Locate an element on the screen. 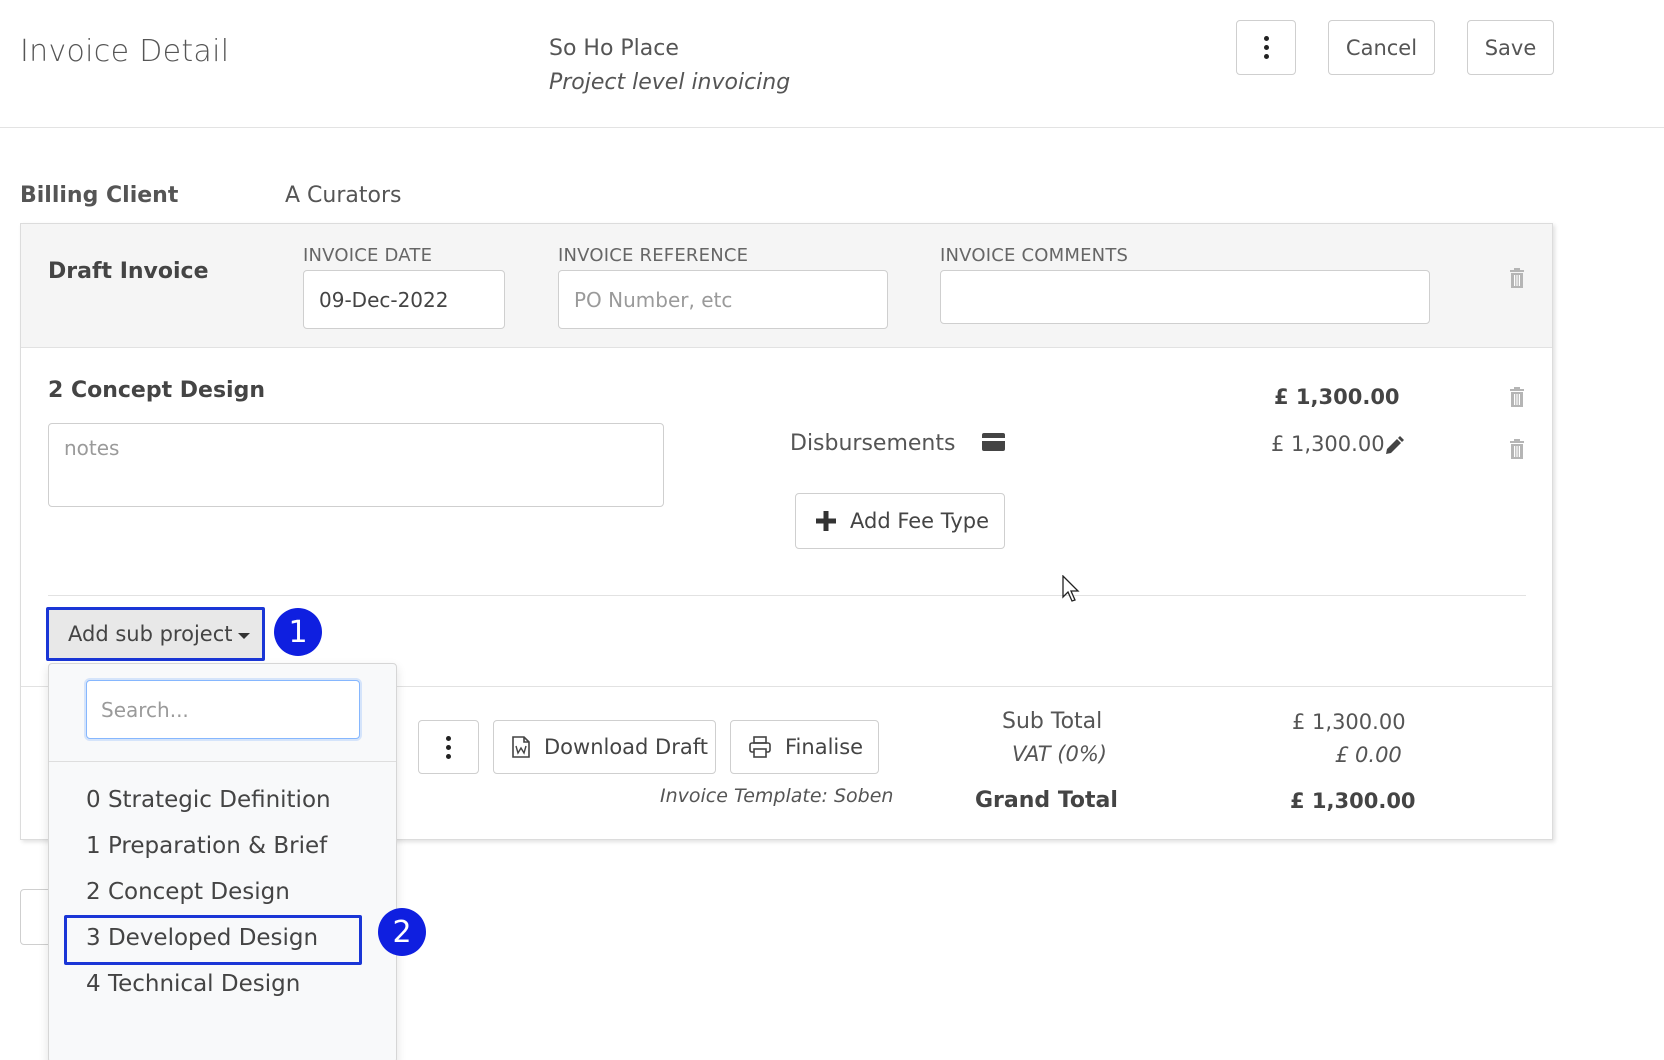 This screenshot has width=1664, height=1060. section-amount: £ 1,300.00 is located at coordinates (1337, 397).